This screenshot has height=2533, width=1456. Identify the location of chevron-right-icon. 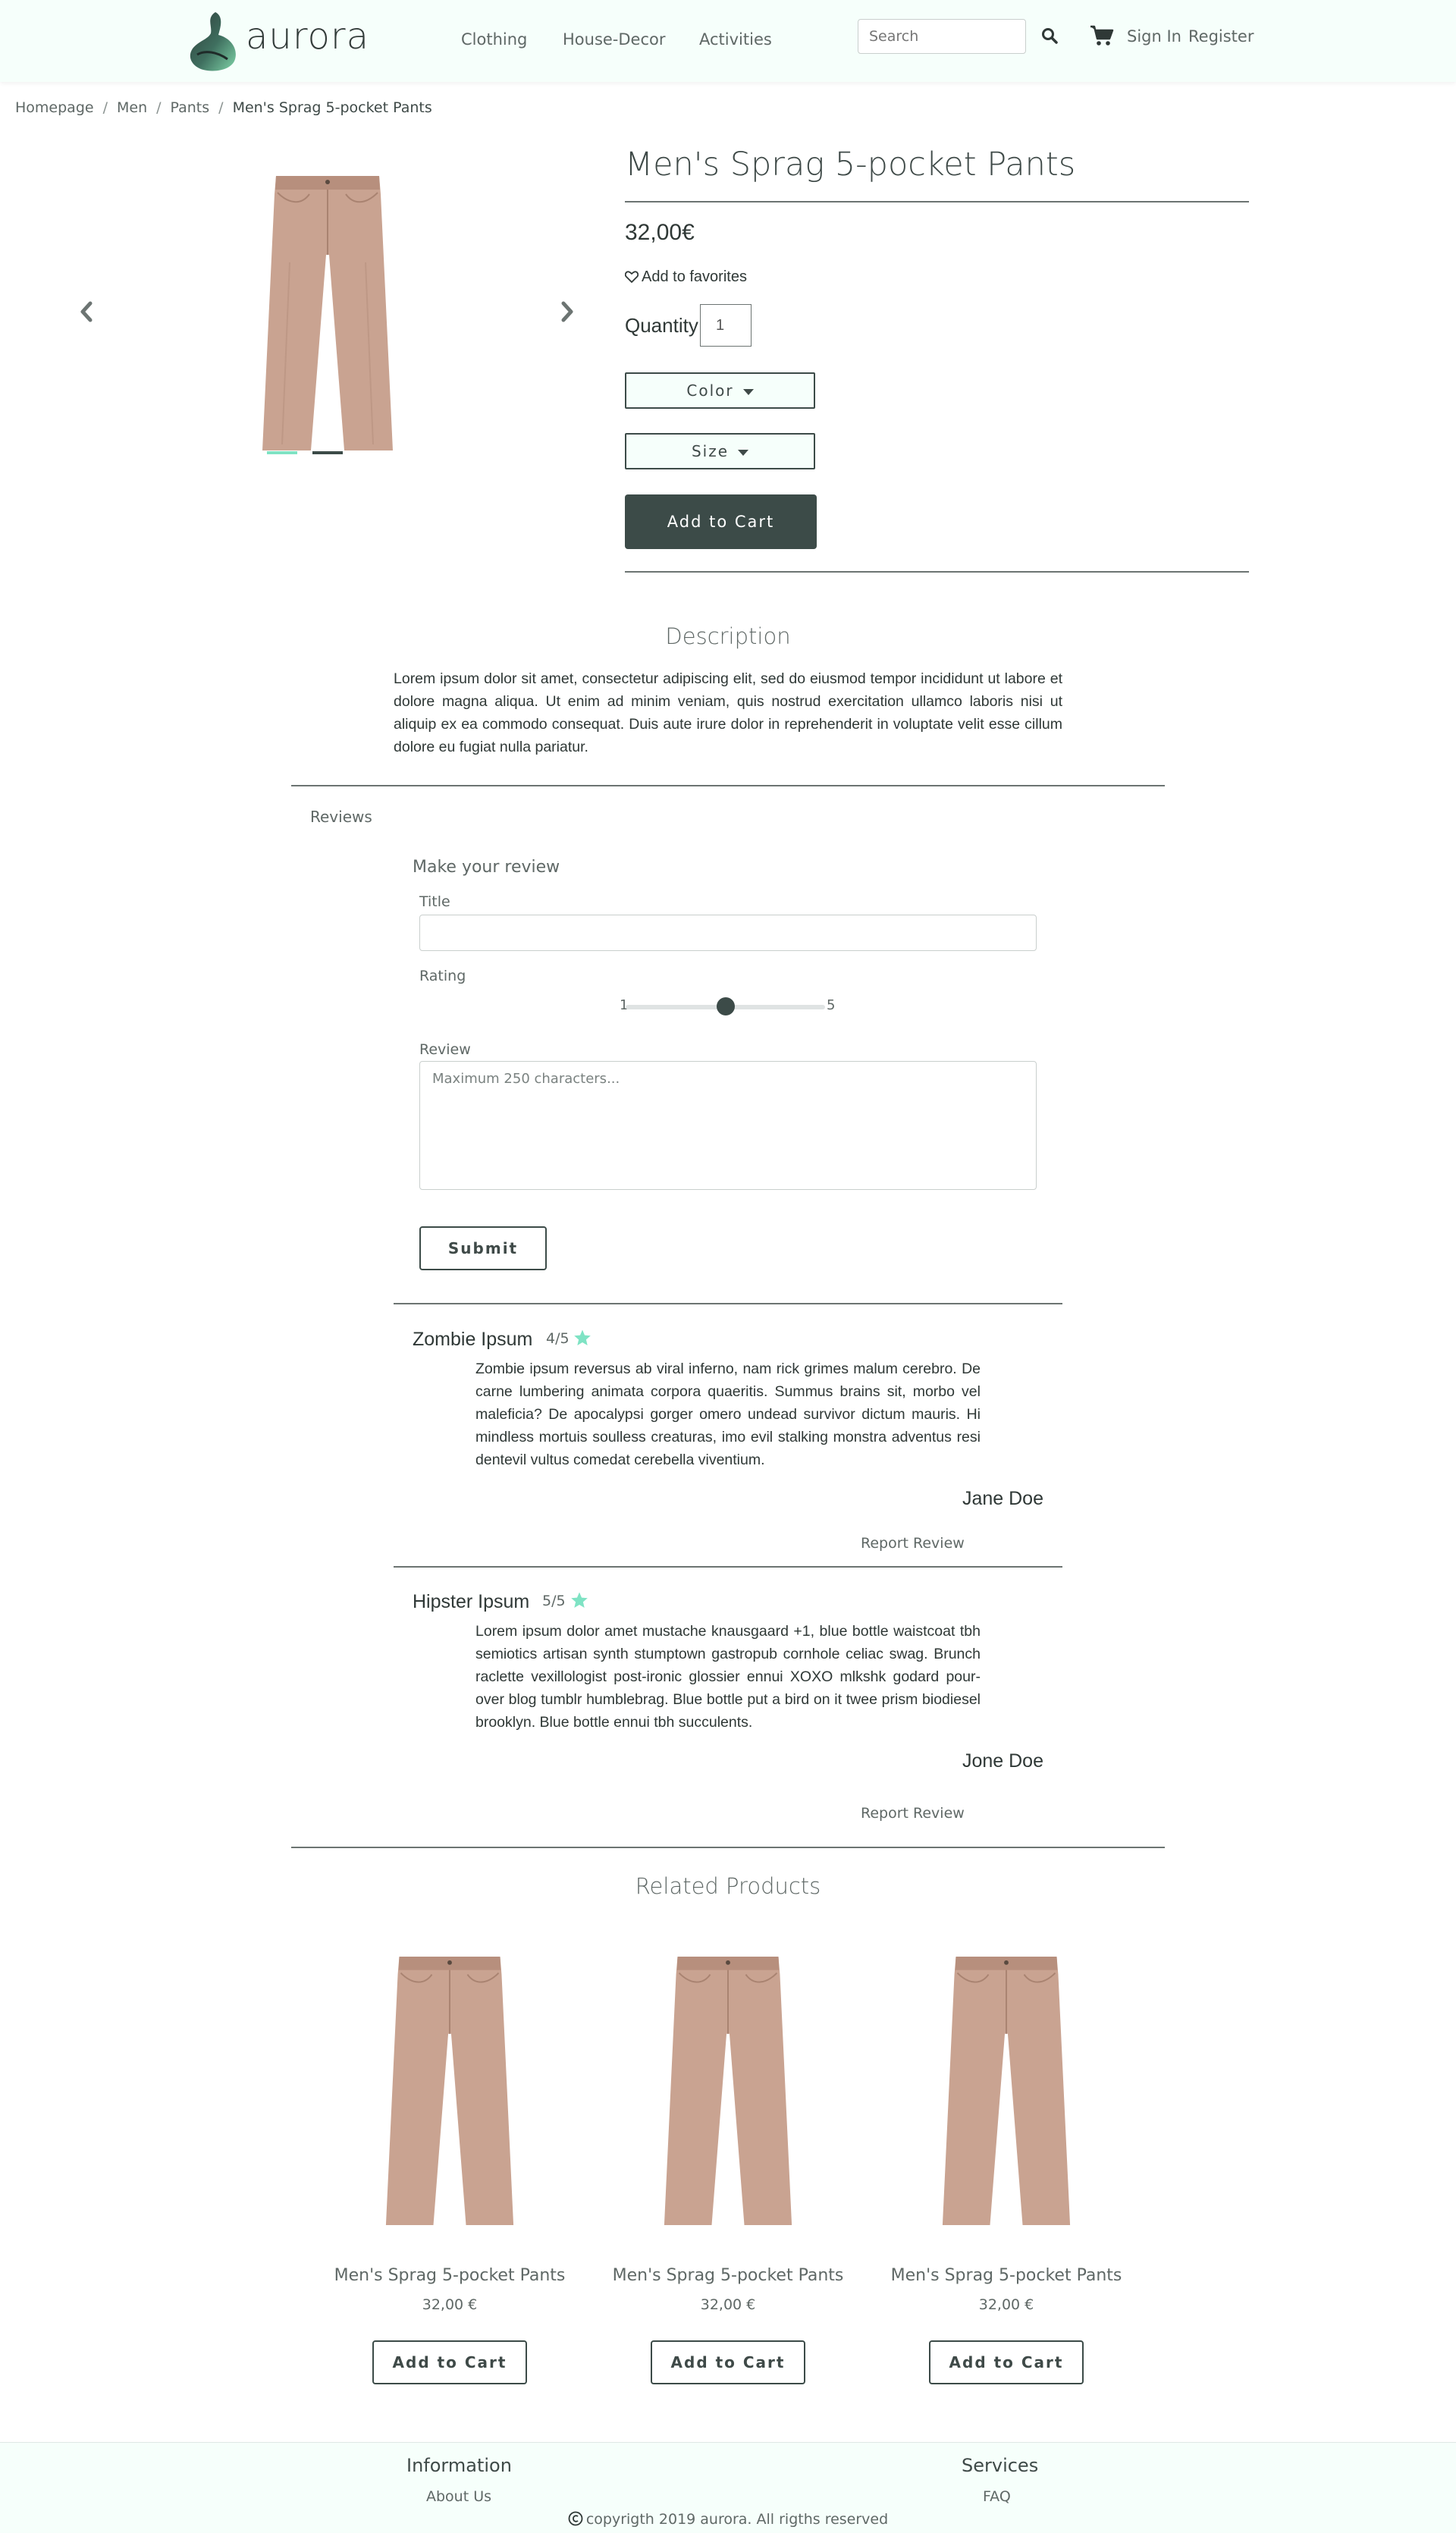
(567, 311).